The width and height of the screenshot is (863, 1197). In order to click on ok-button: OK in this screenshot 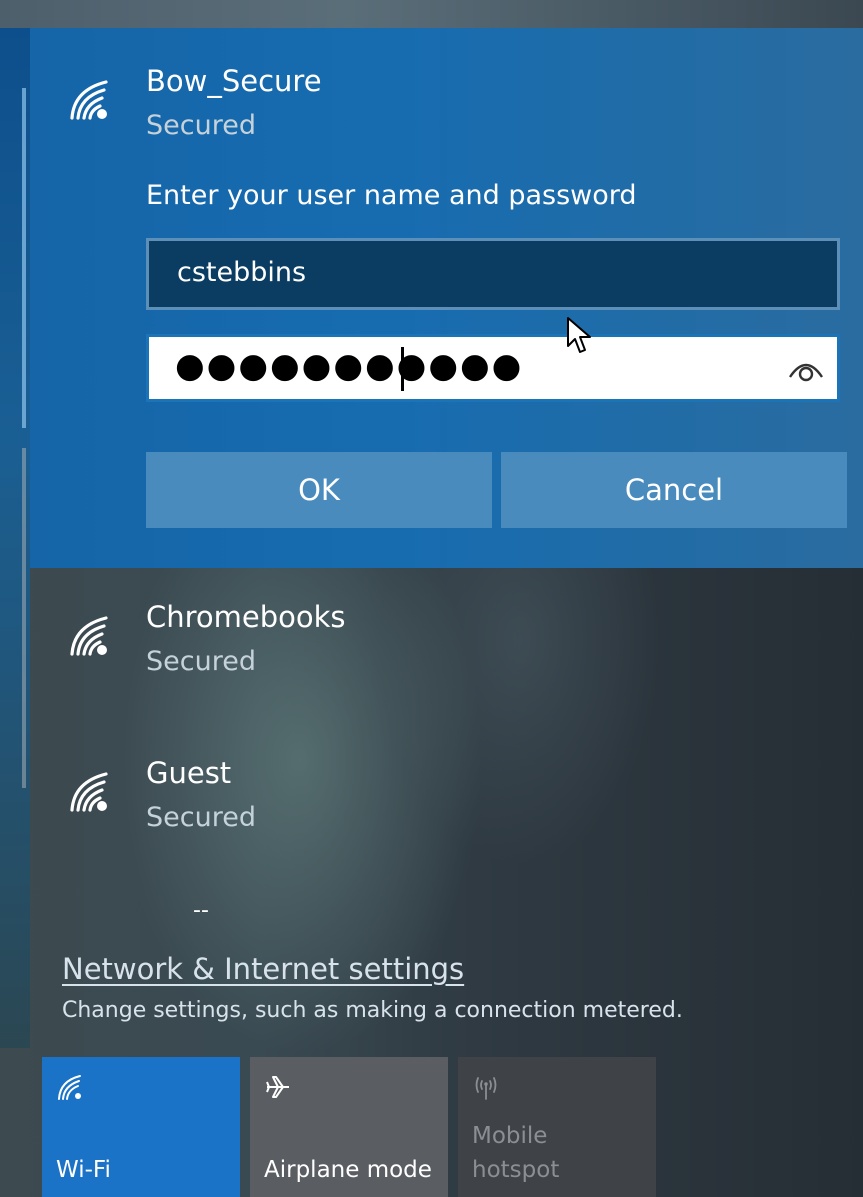, I will do `click(319, 490)`.